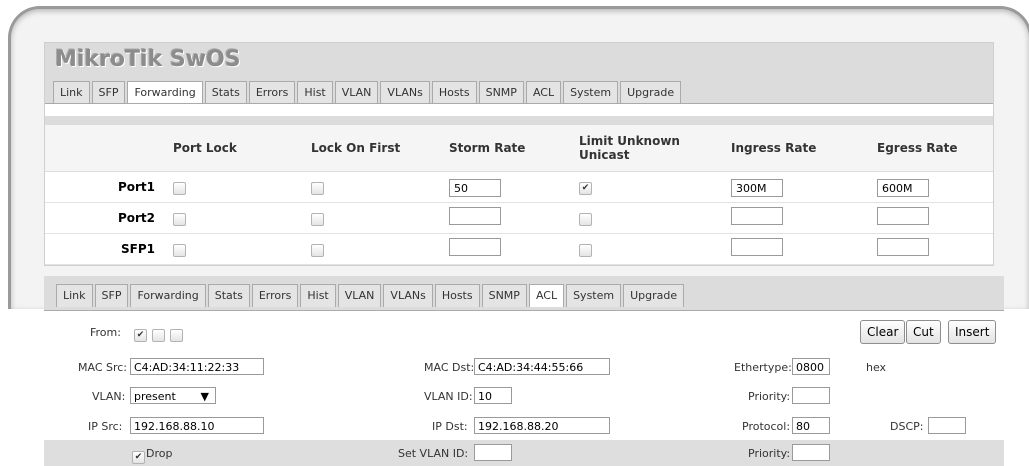 This screenshot has width=1029, height=466. Describe the element at coordinates (757, 188) in the screenshot. I see `ingress-rate-input: 300M` at that location.